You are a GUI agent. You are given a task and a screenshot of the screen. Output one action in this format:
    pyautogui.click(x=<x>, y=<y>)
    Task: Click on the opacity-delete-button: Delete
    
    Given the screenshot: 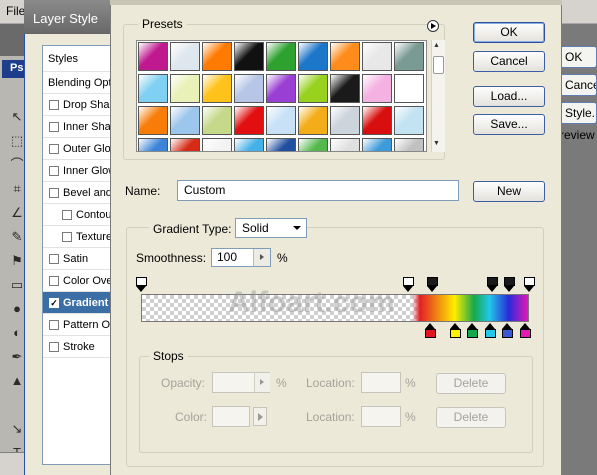 What is the action you would take?
    pyautogui.click(x=471, y=383)
    